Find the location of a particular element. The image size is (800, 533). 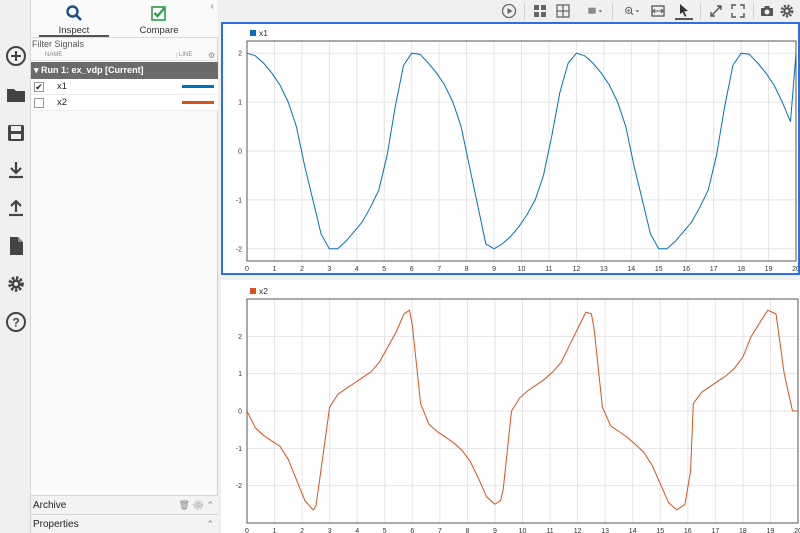

signal-checkbox-x1: ✔ is located at coordinates (39, 87).